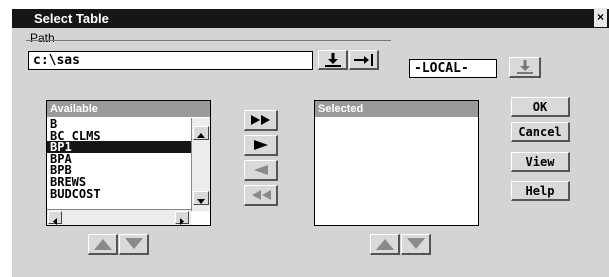 This screenshot has height=277, width=609. I want to click on selected-header: Selected, so click(396, 109).